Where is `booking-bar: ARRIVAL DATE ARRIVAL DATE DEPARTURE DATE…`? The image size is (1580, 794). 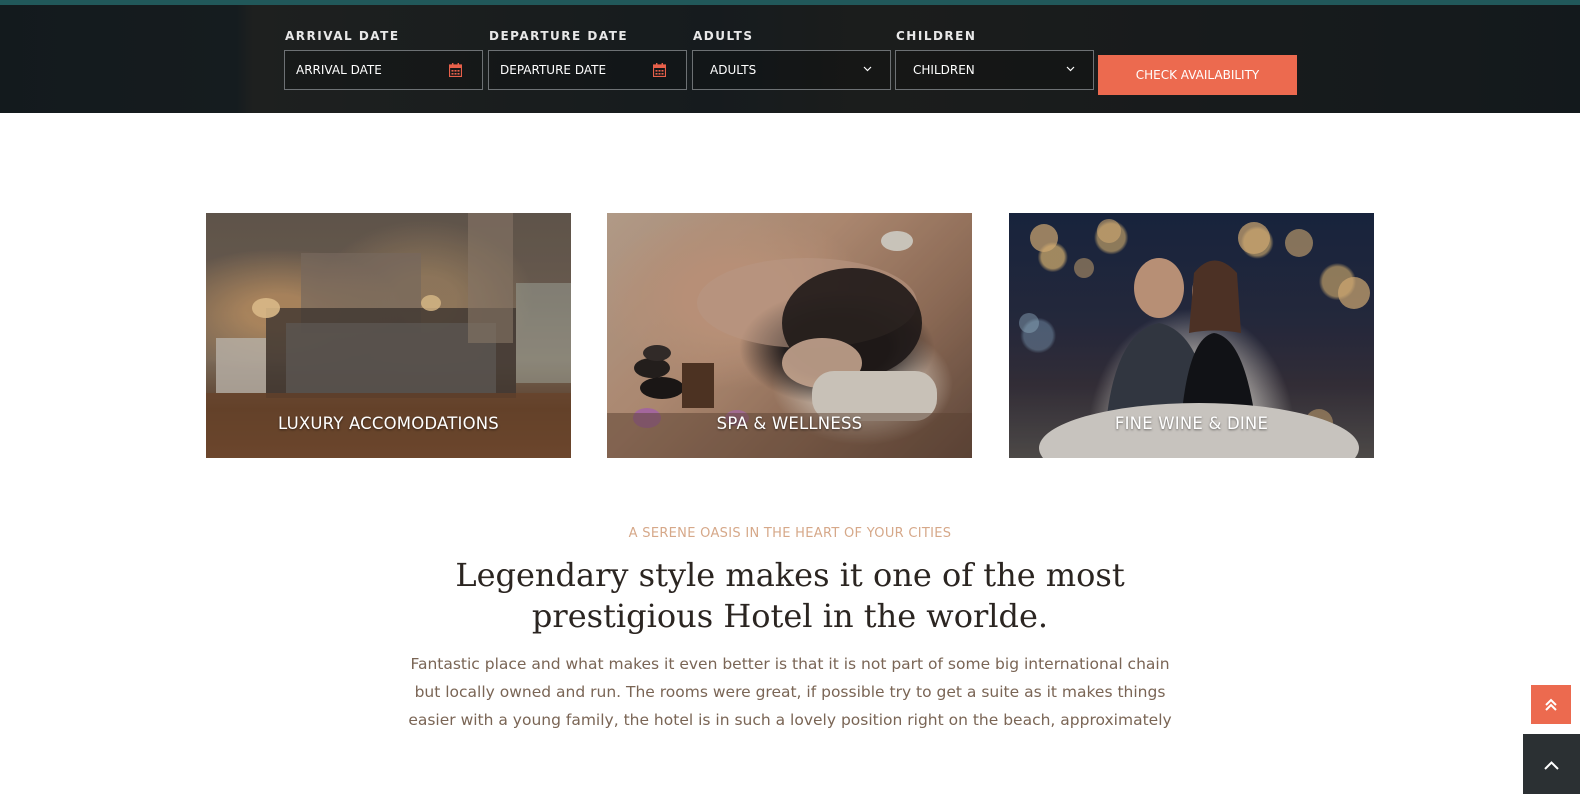 booking-bar: ARRIVAL DATE ARRIVAL DATE DEPARTURE DATE… is located at coordinates (790, 56).